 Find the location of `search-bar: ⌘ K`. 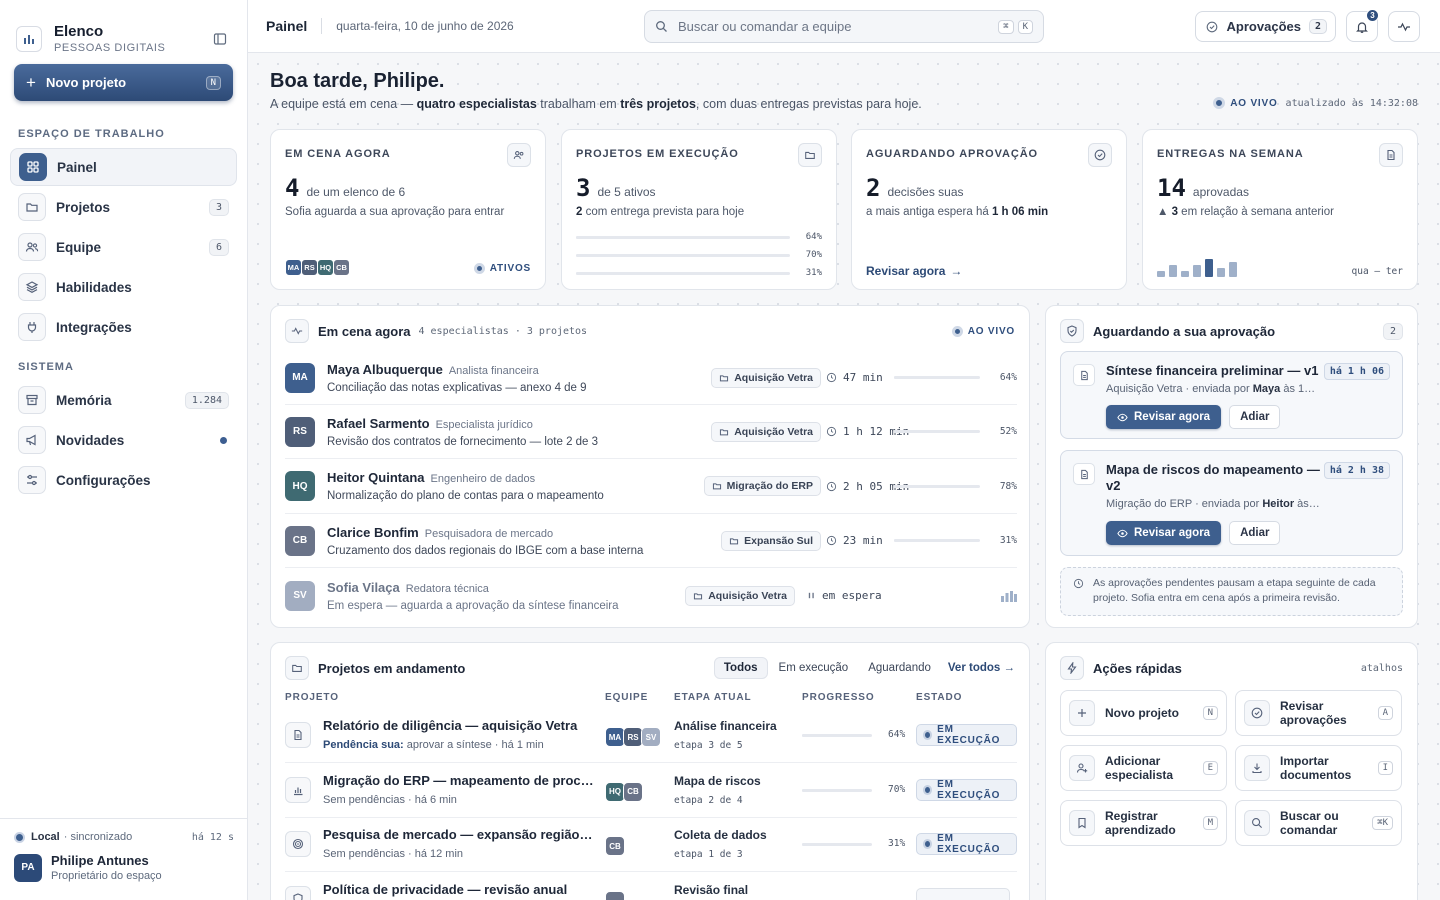

search-bar: ⌘ K is located at coordinates (844, 26).